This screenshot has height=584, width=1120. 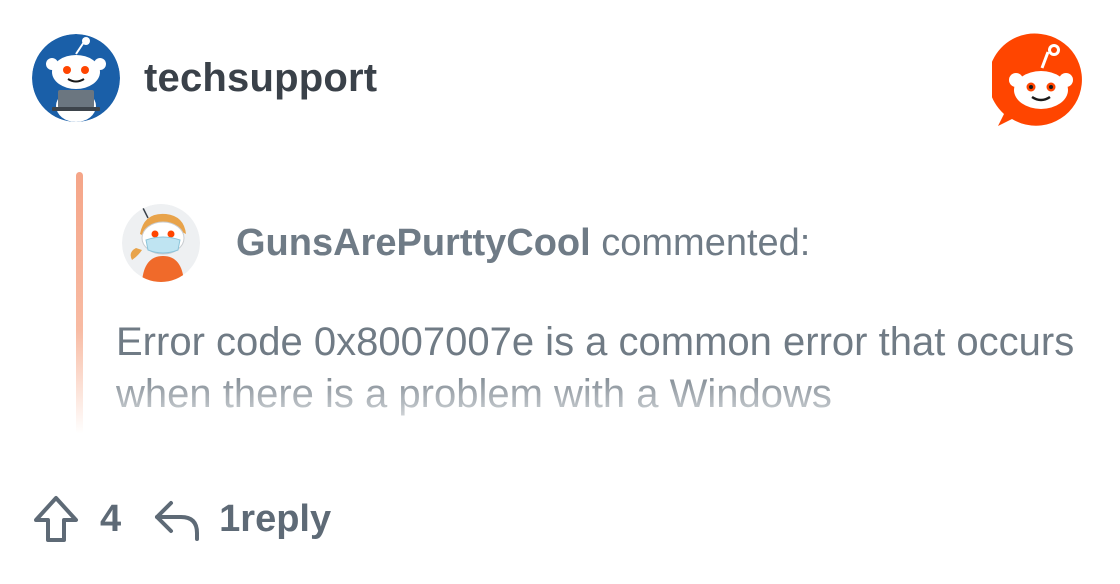 What do you see at coordinates (76, 78) in the screenshot?
I see `snoo-at-computer-icon` at bounding box center [76, 78].